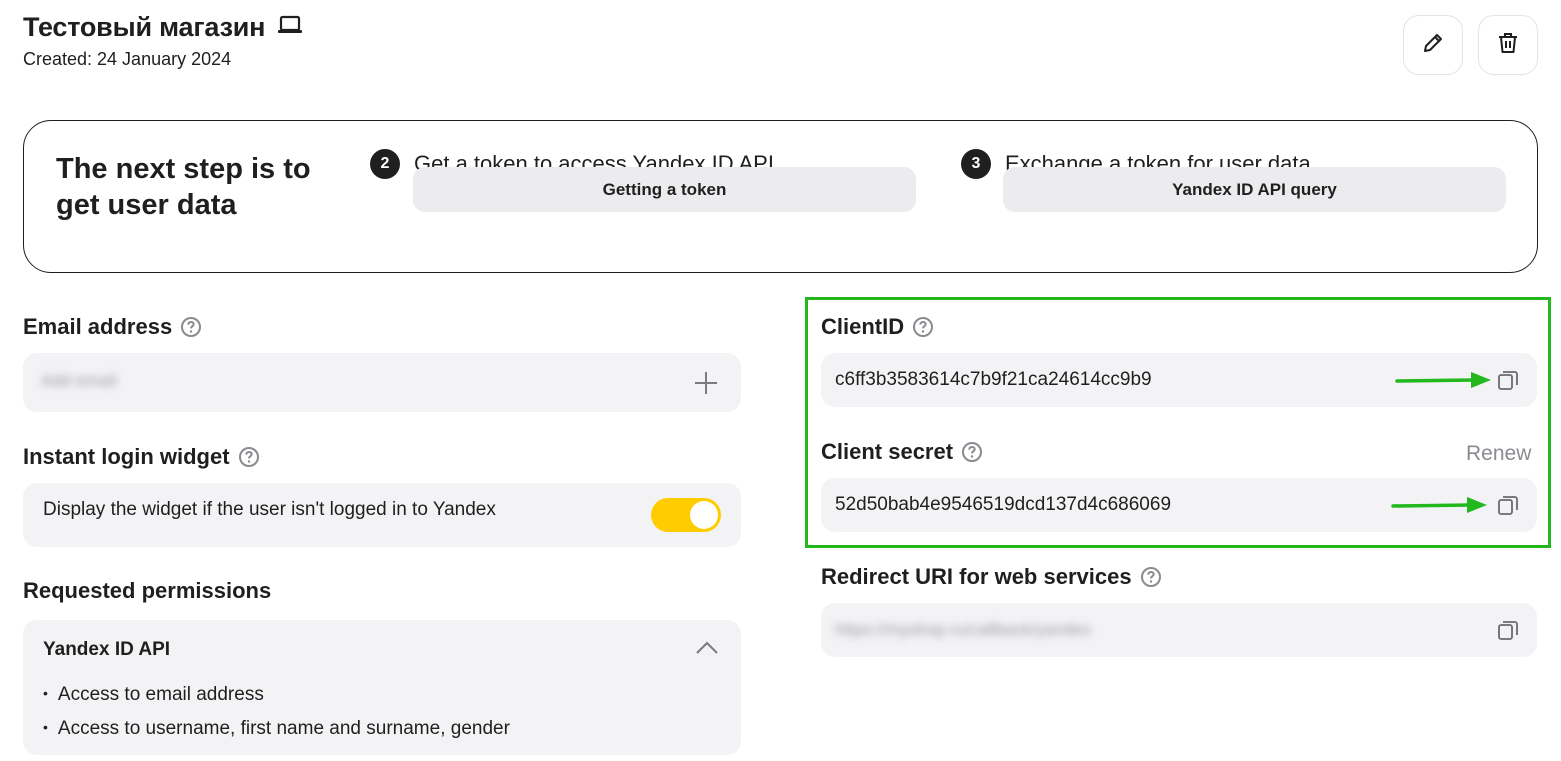  What do you see at coordinates (963, 629) in the screenshot?
I see `redirect-value: https://myshop.ru/callback/yandex` at bounding box center [963, 629].